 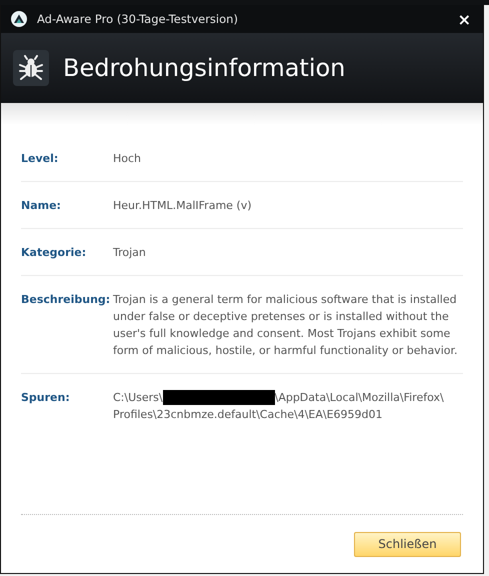 What do you see at coordinates (285, 325) in the screenshot?
I see `description-text: Trojan is a general term for malicious software that is installed under false or deceptive pretenses or is installed without the user's full knowledge and consent. Most Trojans exhibit some form of malicious, hostile, or harmful functionality or behavior.` at bounding box center [285, 325].